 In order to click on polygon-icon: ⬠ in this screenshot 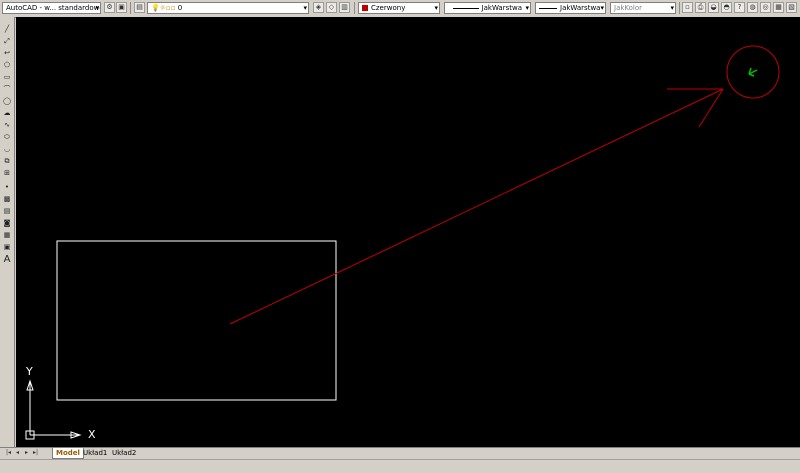, I will do `click(7, 65)`.